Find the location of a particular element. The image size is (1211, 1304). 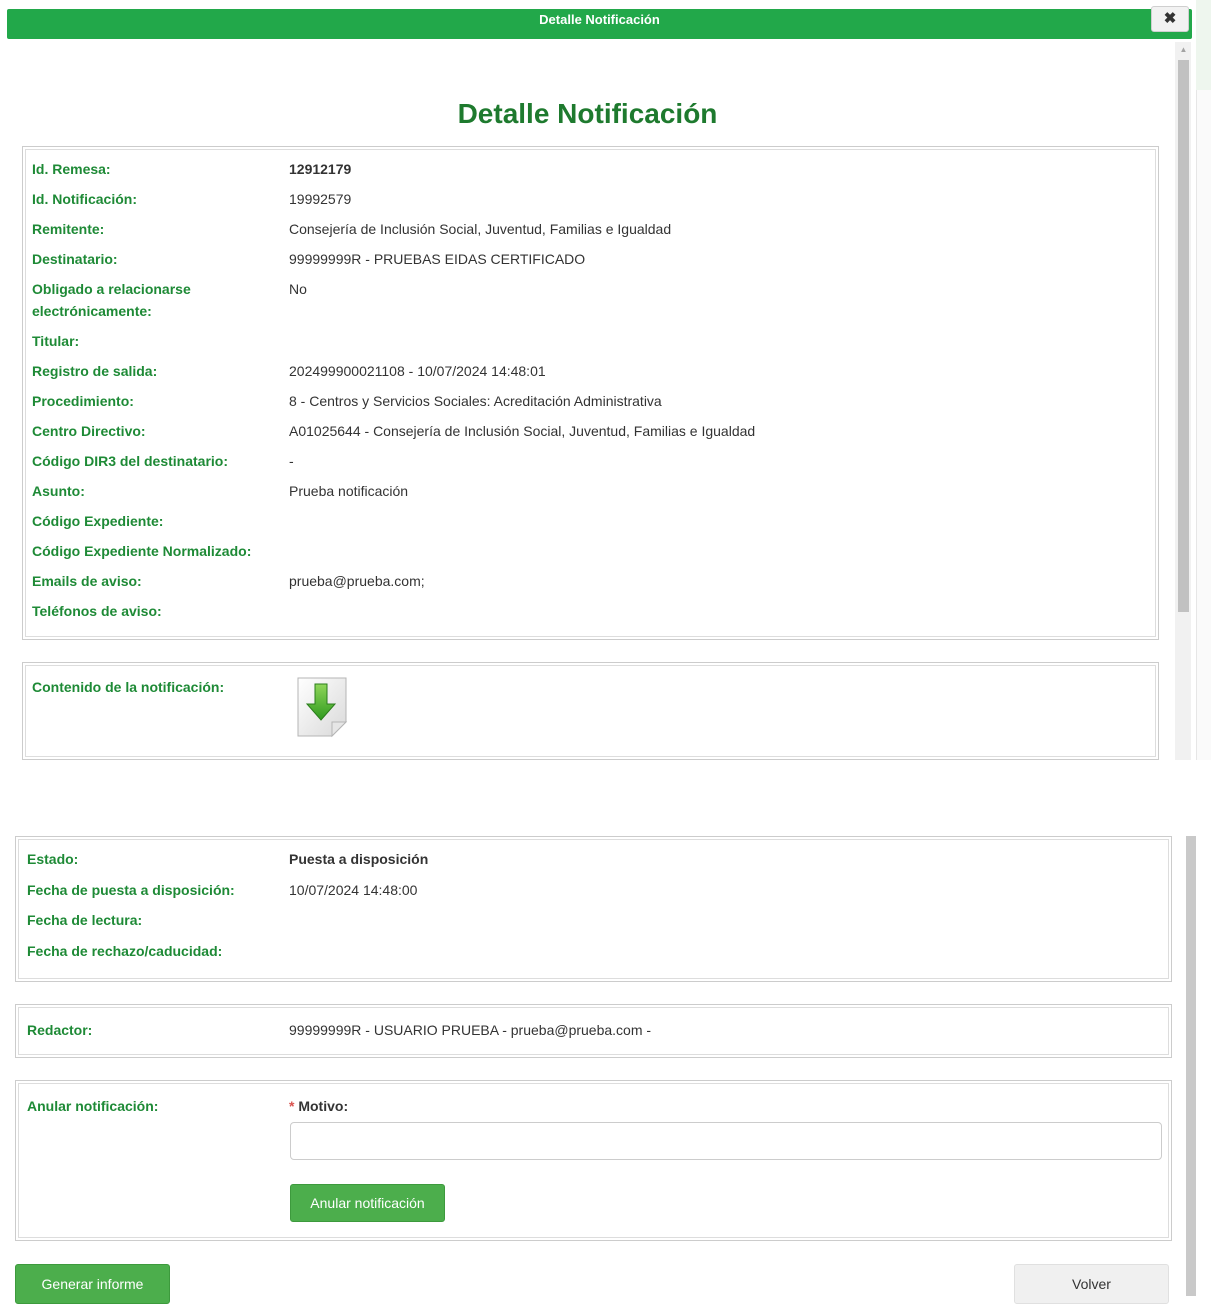

fecha-lectura-label: Fecha de lectura: is located at coordinates (85, 920).